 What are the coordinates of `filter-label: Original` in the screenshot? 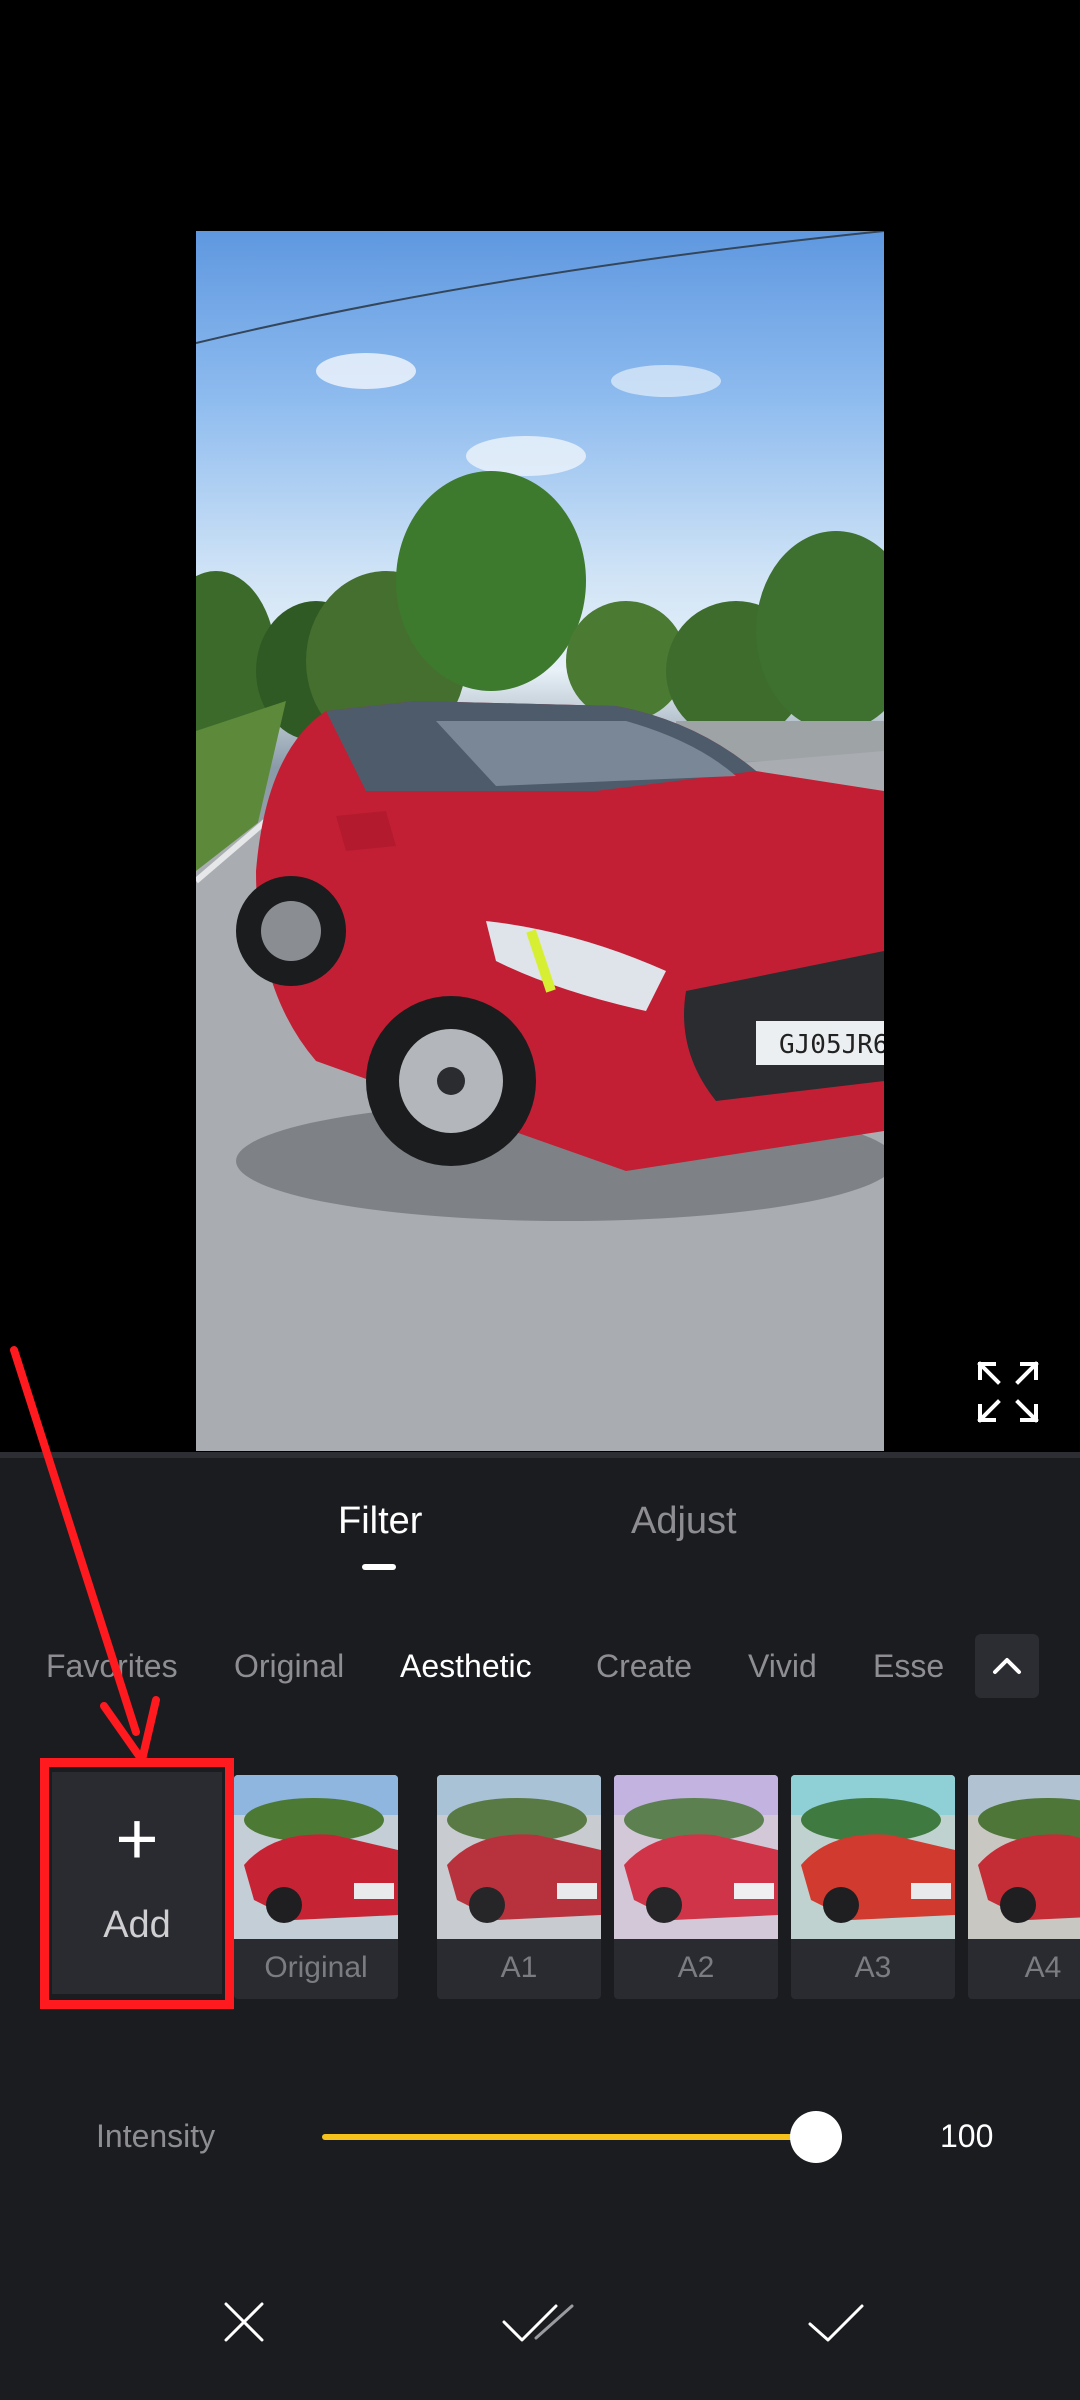 It's located at (316, 1967).